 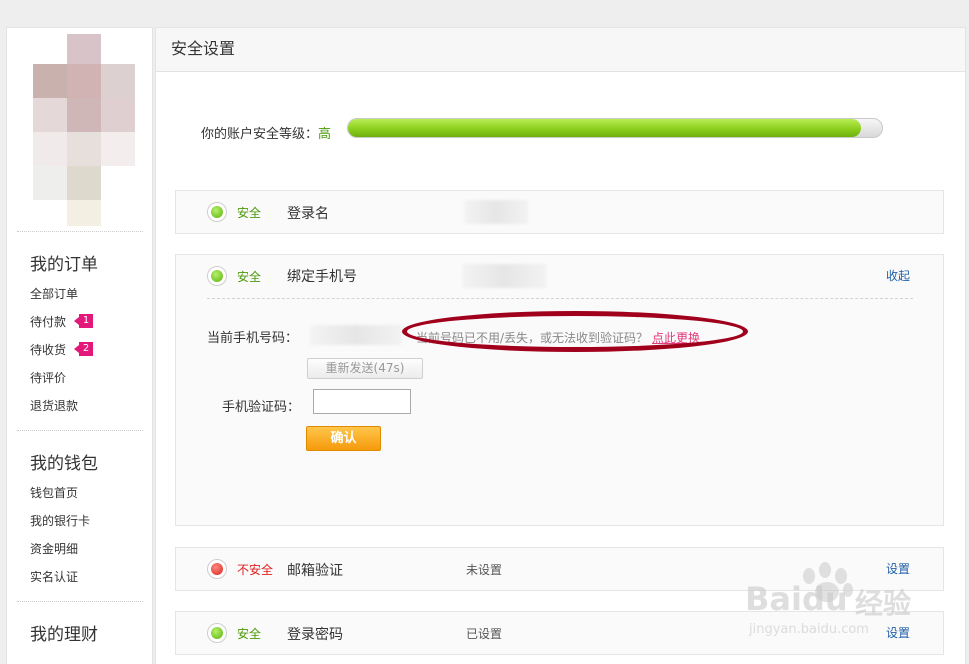 What do you see at coordinates (64, 464) in the screenshot?
I see `sidebar-section-title-wallet: 我的钱包` at bounding box center [64, 464].